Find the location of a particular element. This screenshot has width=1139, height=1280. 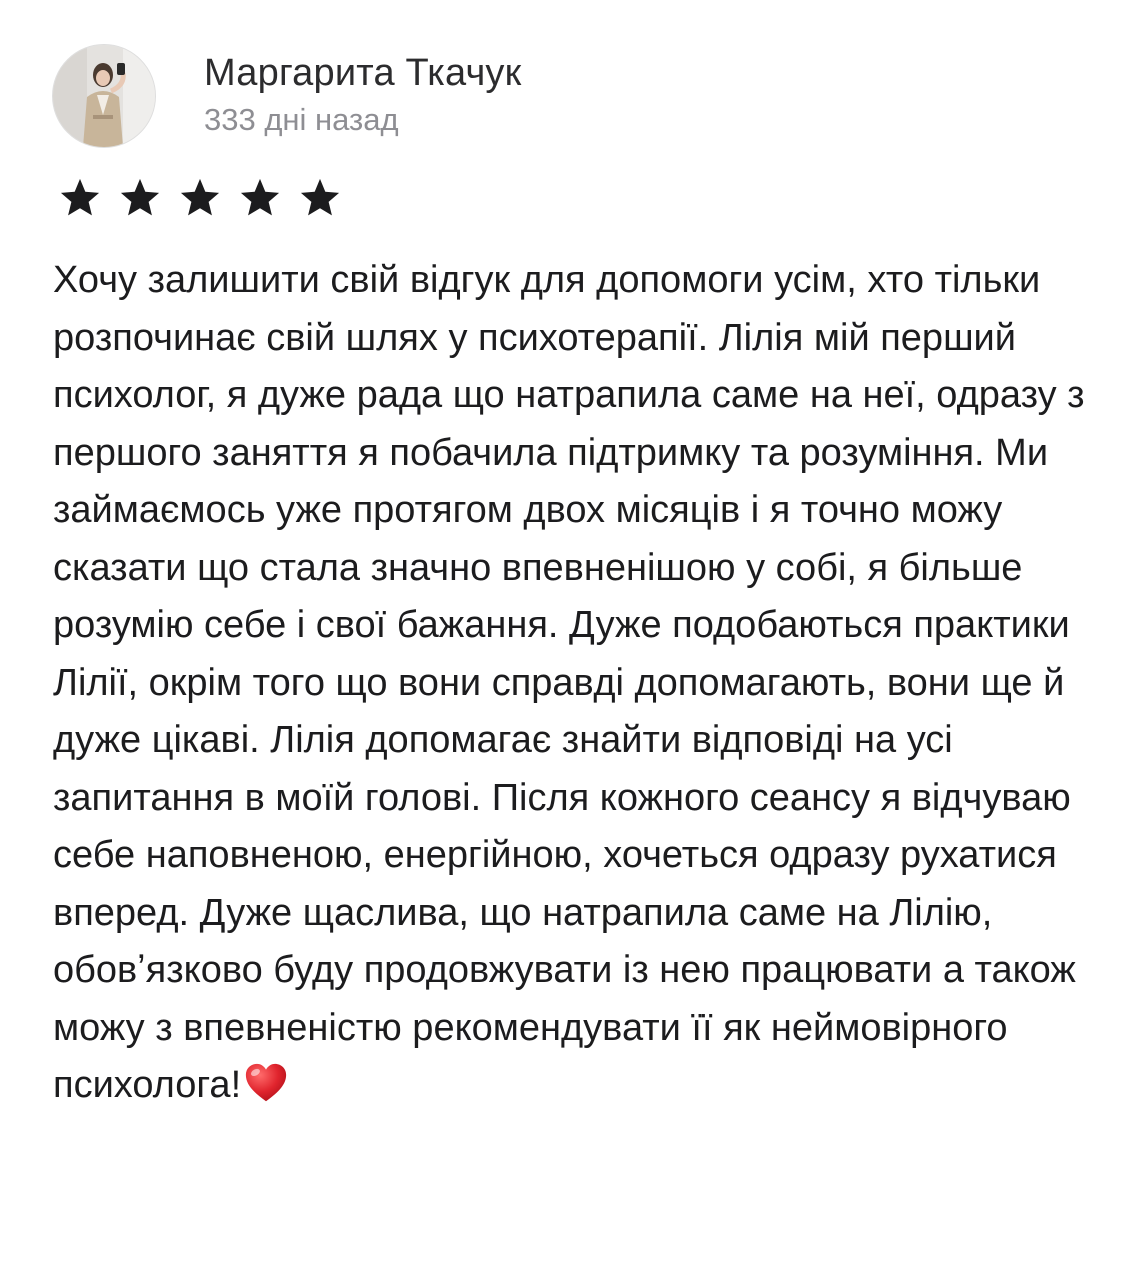

star-rating is located at coordinates (200, 198).